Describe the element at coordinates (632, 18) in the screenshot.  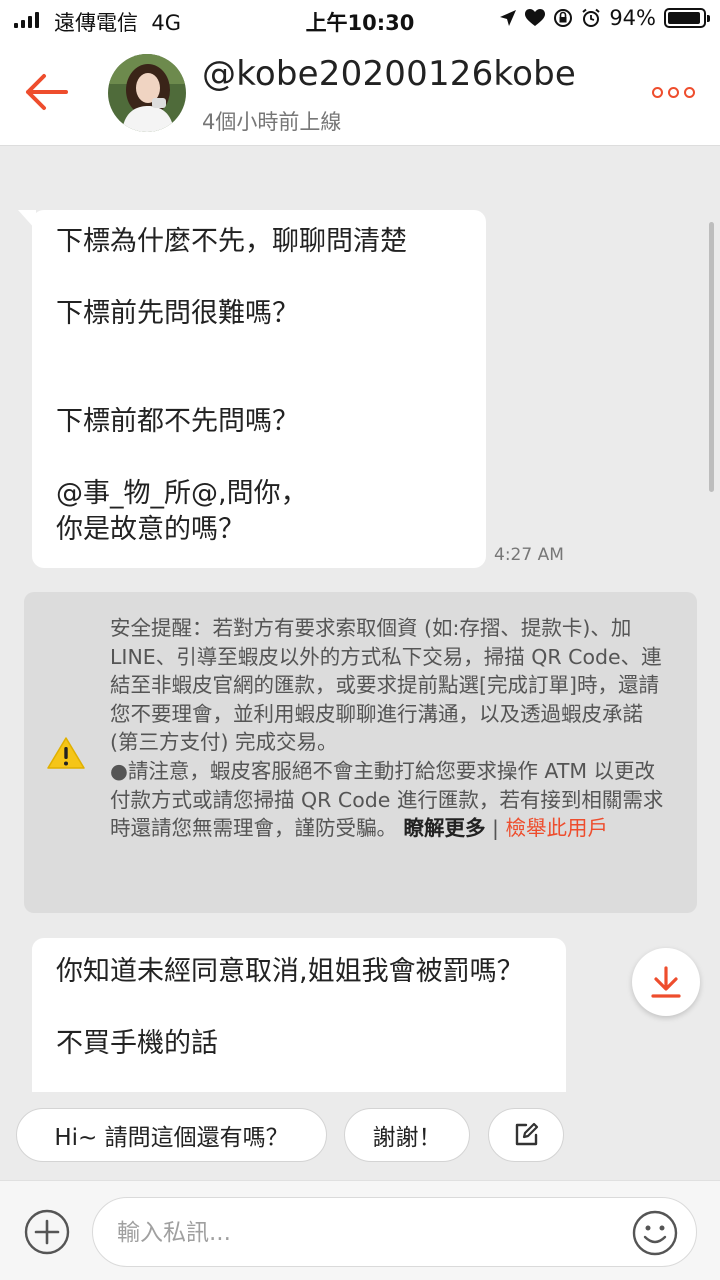
I see `battery-percentage: 94%` at that location.